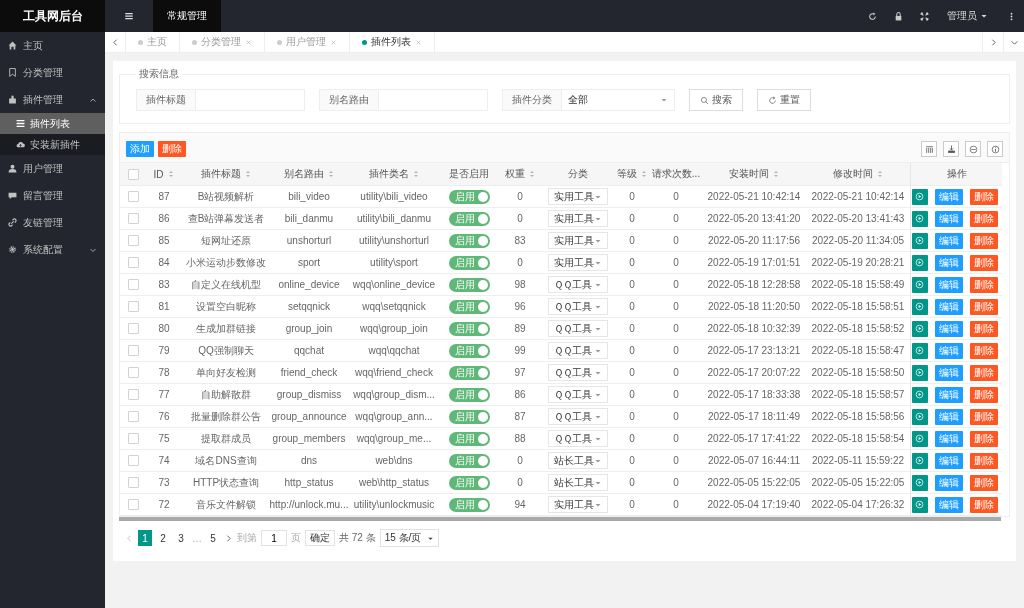 Image resolution: width=1024 pixels, height=608 pixels. I want to click on page-link: 2, so click(163, 538).